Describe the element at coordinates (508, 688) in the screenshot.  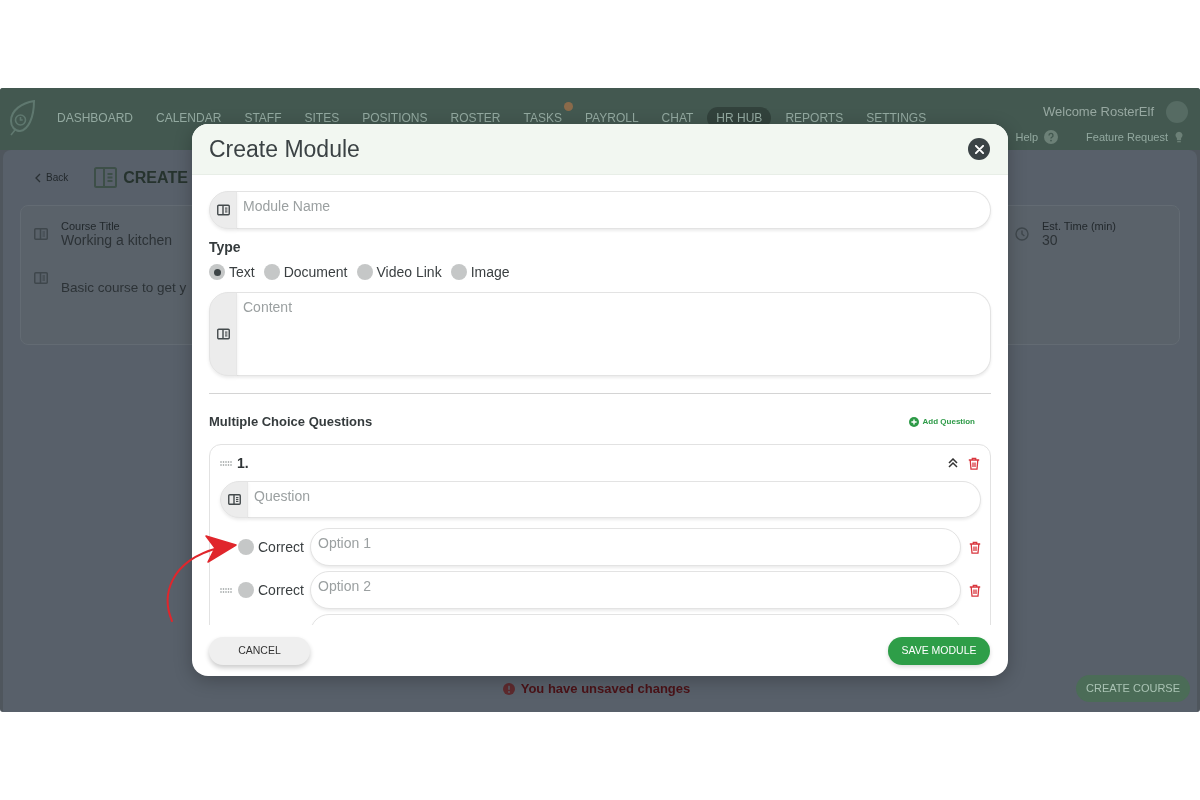
I see `alert-icon` at that location.